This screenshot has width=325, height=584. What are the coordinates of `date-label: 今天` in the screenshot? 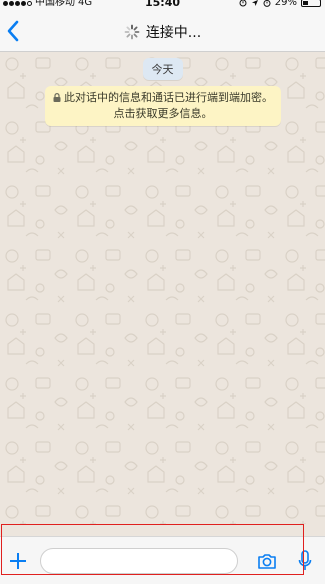 It's located at (162, 69).